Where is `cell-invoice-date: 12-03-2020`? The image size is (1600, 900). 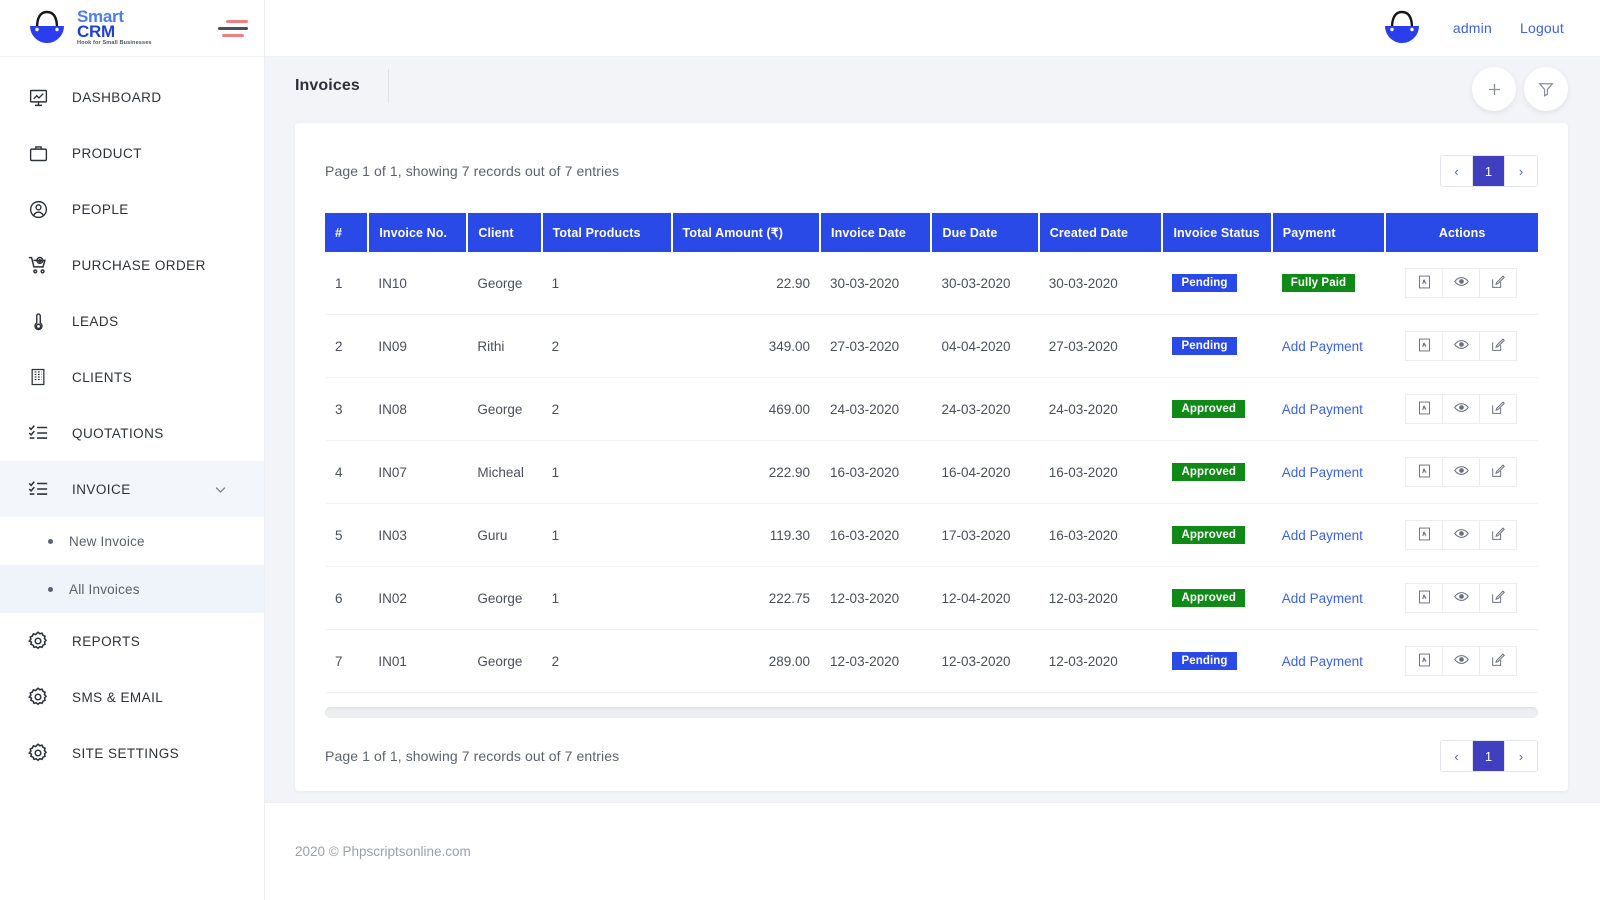 cell-invoice-date: 12-03-2020 is located at coordinates (876, 598).